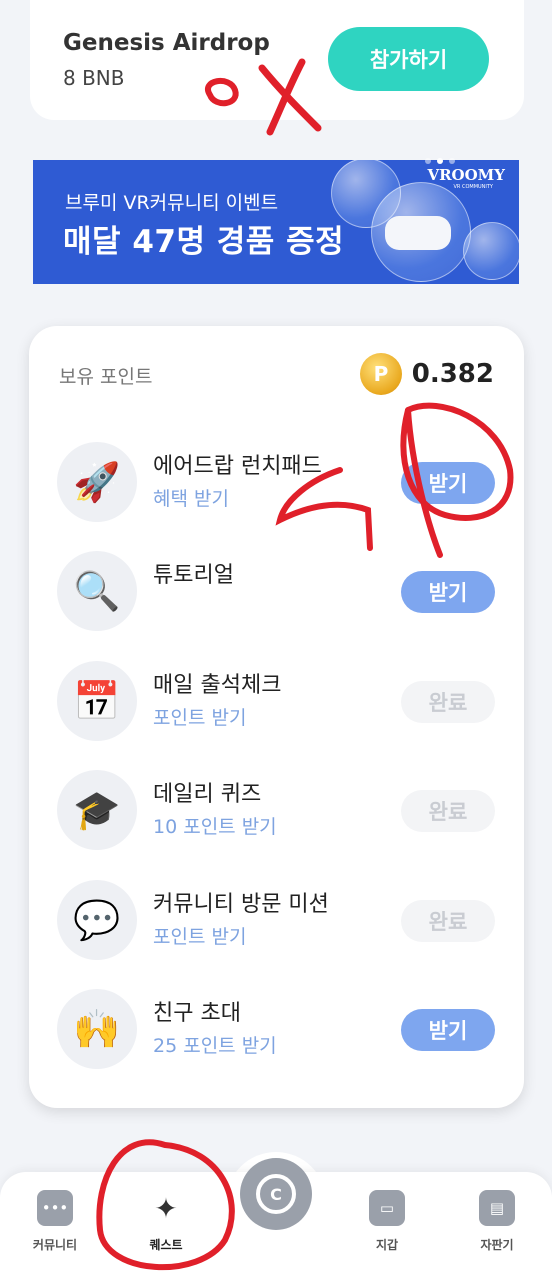  I want to click on calendar-icon: 📅, so click(97, 701).